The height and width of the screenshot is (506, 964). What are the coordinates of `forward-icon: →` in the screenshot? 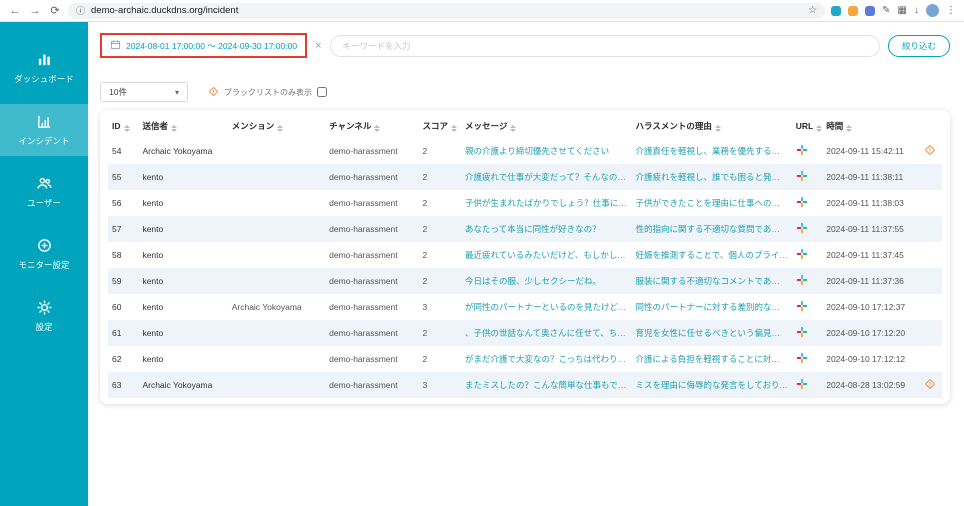 It's located at (35, 11).